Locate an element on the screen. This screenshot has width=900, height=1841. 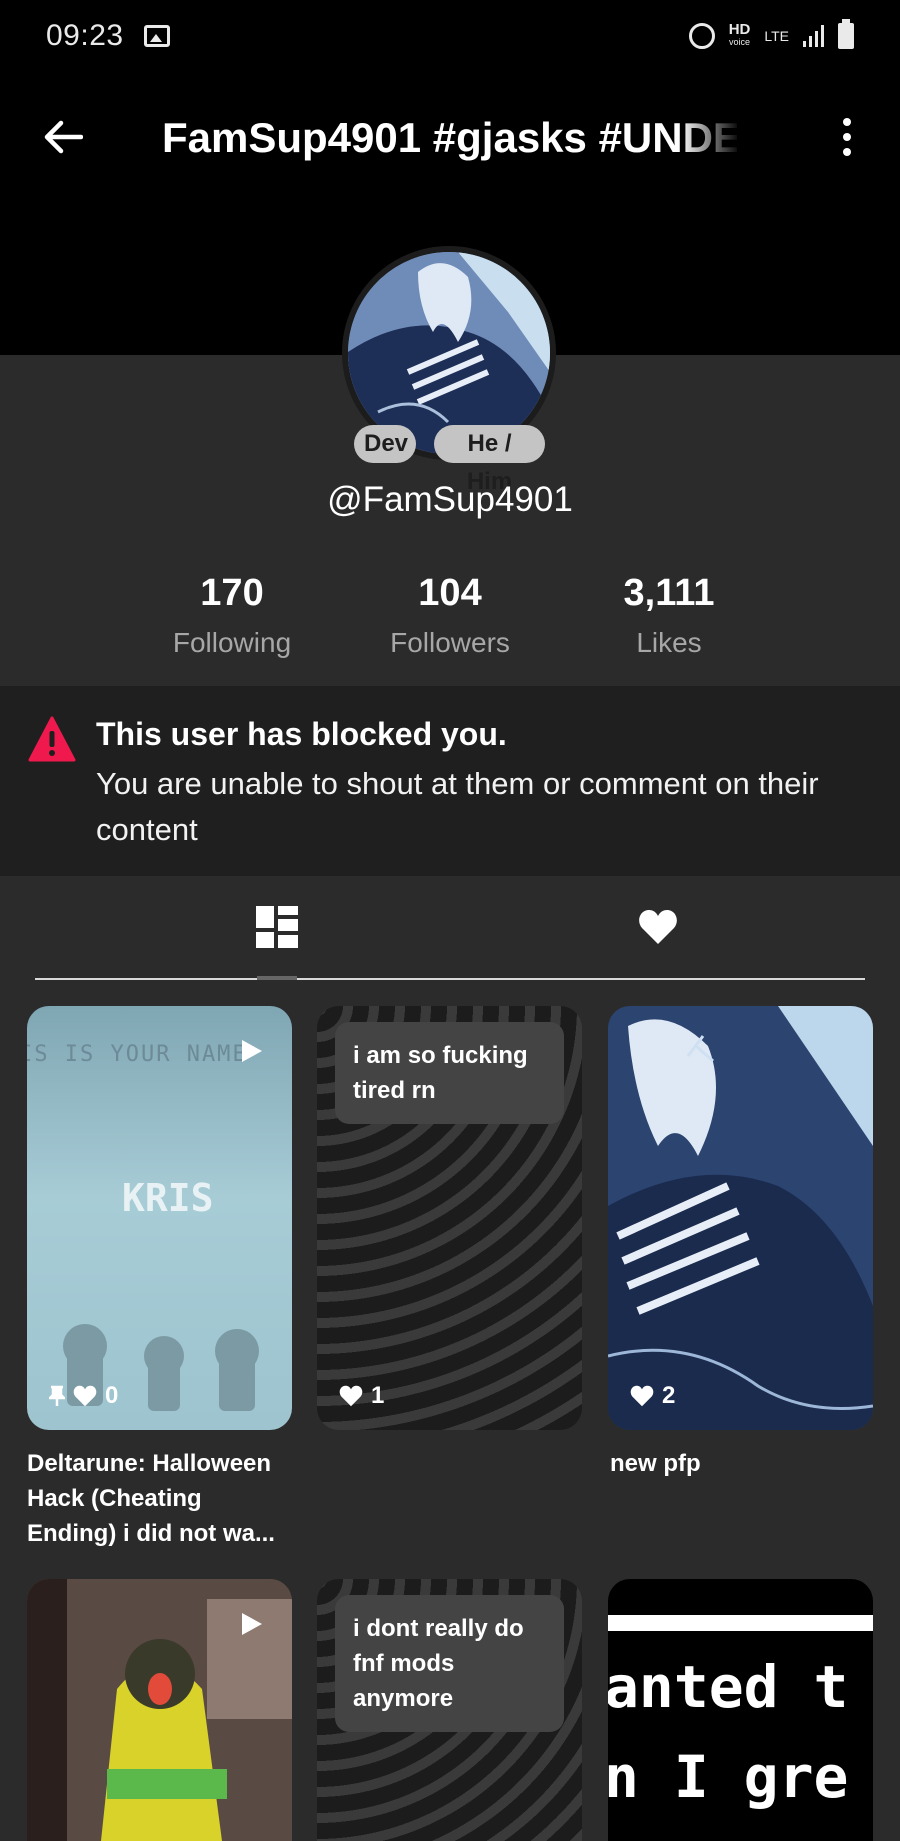
blocked-title: This user has blocked you. is located at coordinates (301, 734).